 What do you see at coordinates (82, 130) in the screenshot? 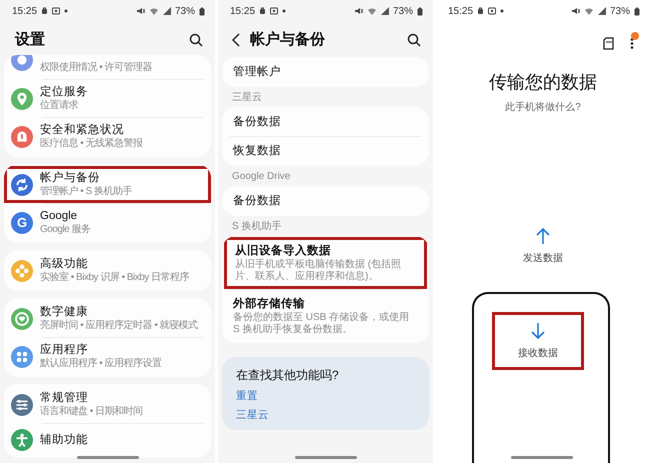
I see `item-title: 安全和紧急状况` at bounding box center [82, 130].